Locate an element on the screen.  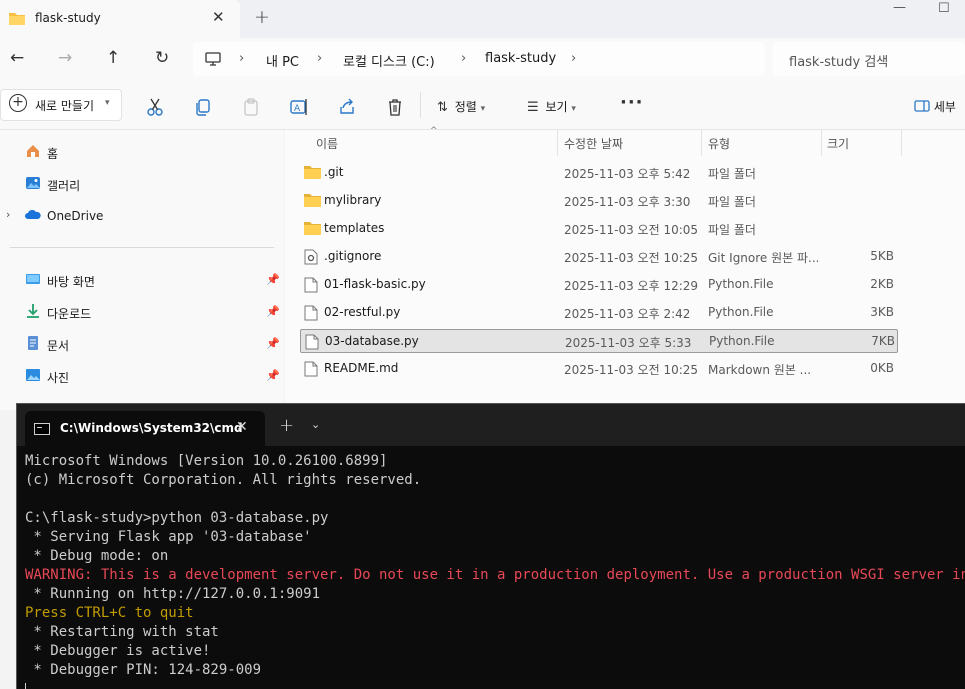
sidebar-item-home: 홈 is located at coordinates (142, 152).